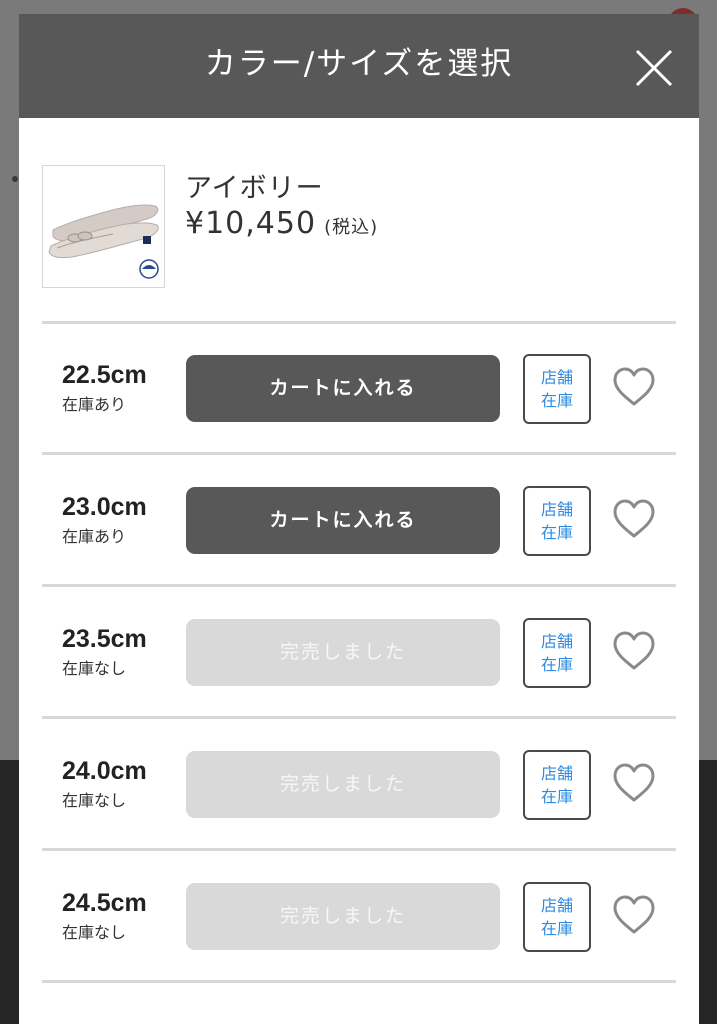 The image size is (717, 1024). Describe the element at coordinates (104, 771) in the screenshot. I see `size-label: 24.0cm` at that location.